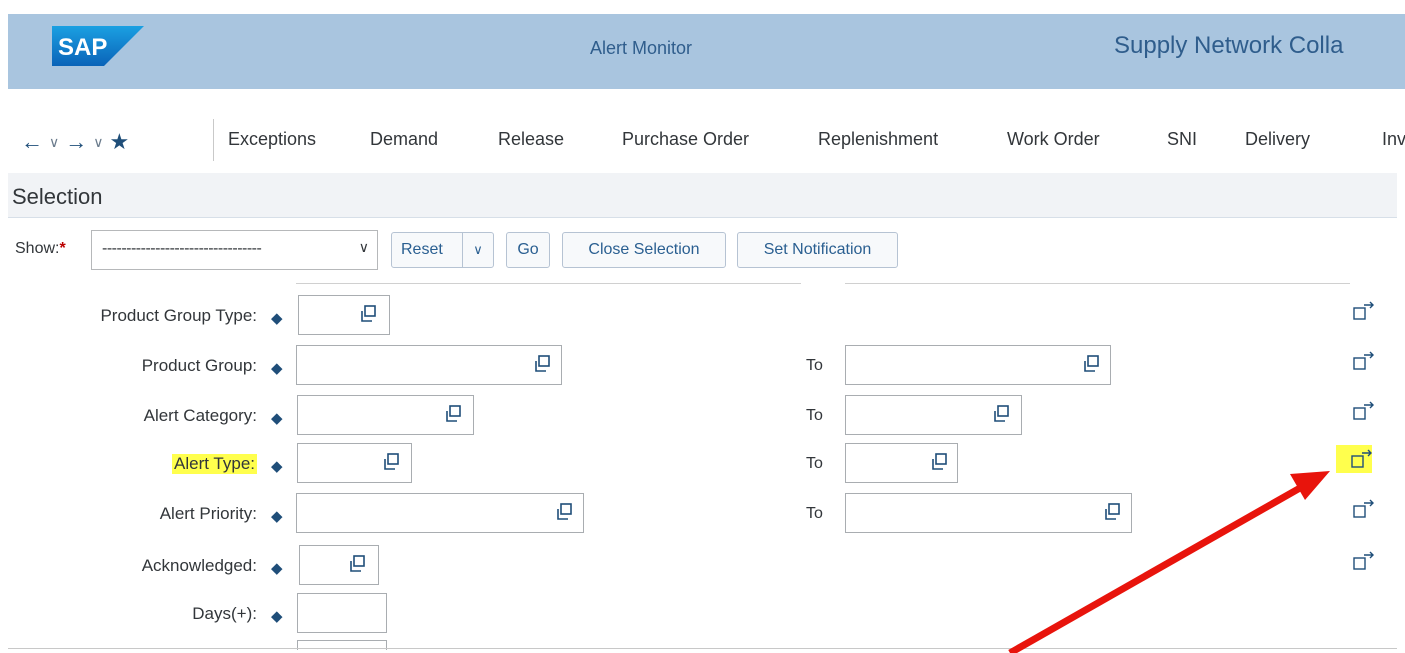 The width and height of the screenshot is (1405, 653). I want to click on top-border, so click(702, 7).